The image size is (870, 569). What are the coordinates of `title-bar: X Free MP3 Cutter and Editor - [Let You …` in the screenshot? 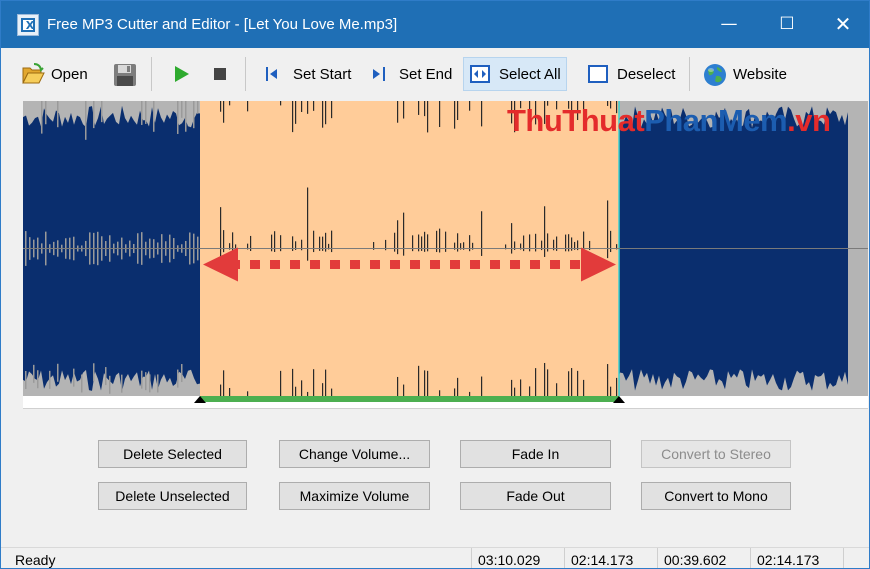 It's located at (435, 24).